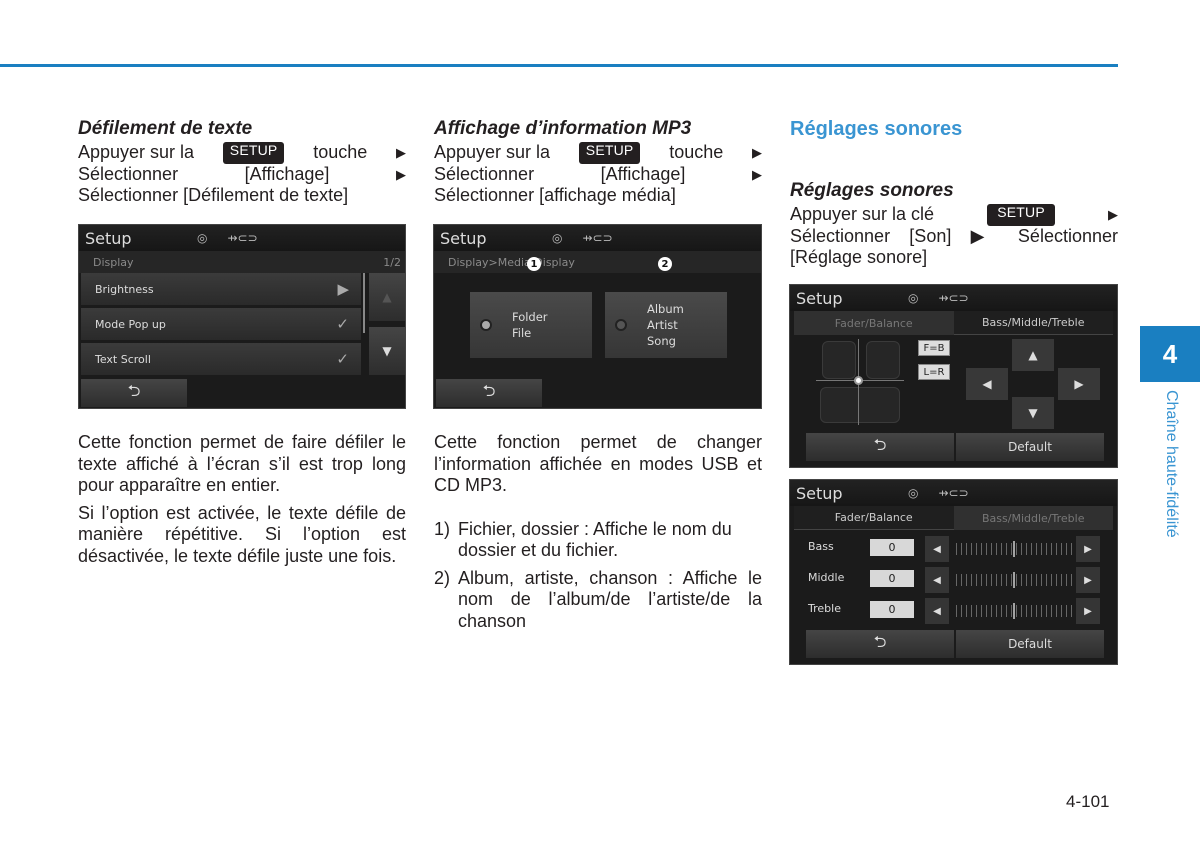 This screenshot has height=846, width=1200. What do you see at coordinates (221, 324) in the screenshot?
I see `list-item-mode-popup: Mode Pop up ✓` at bounding box center [221, 324].